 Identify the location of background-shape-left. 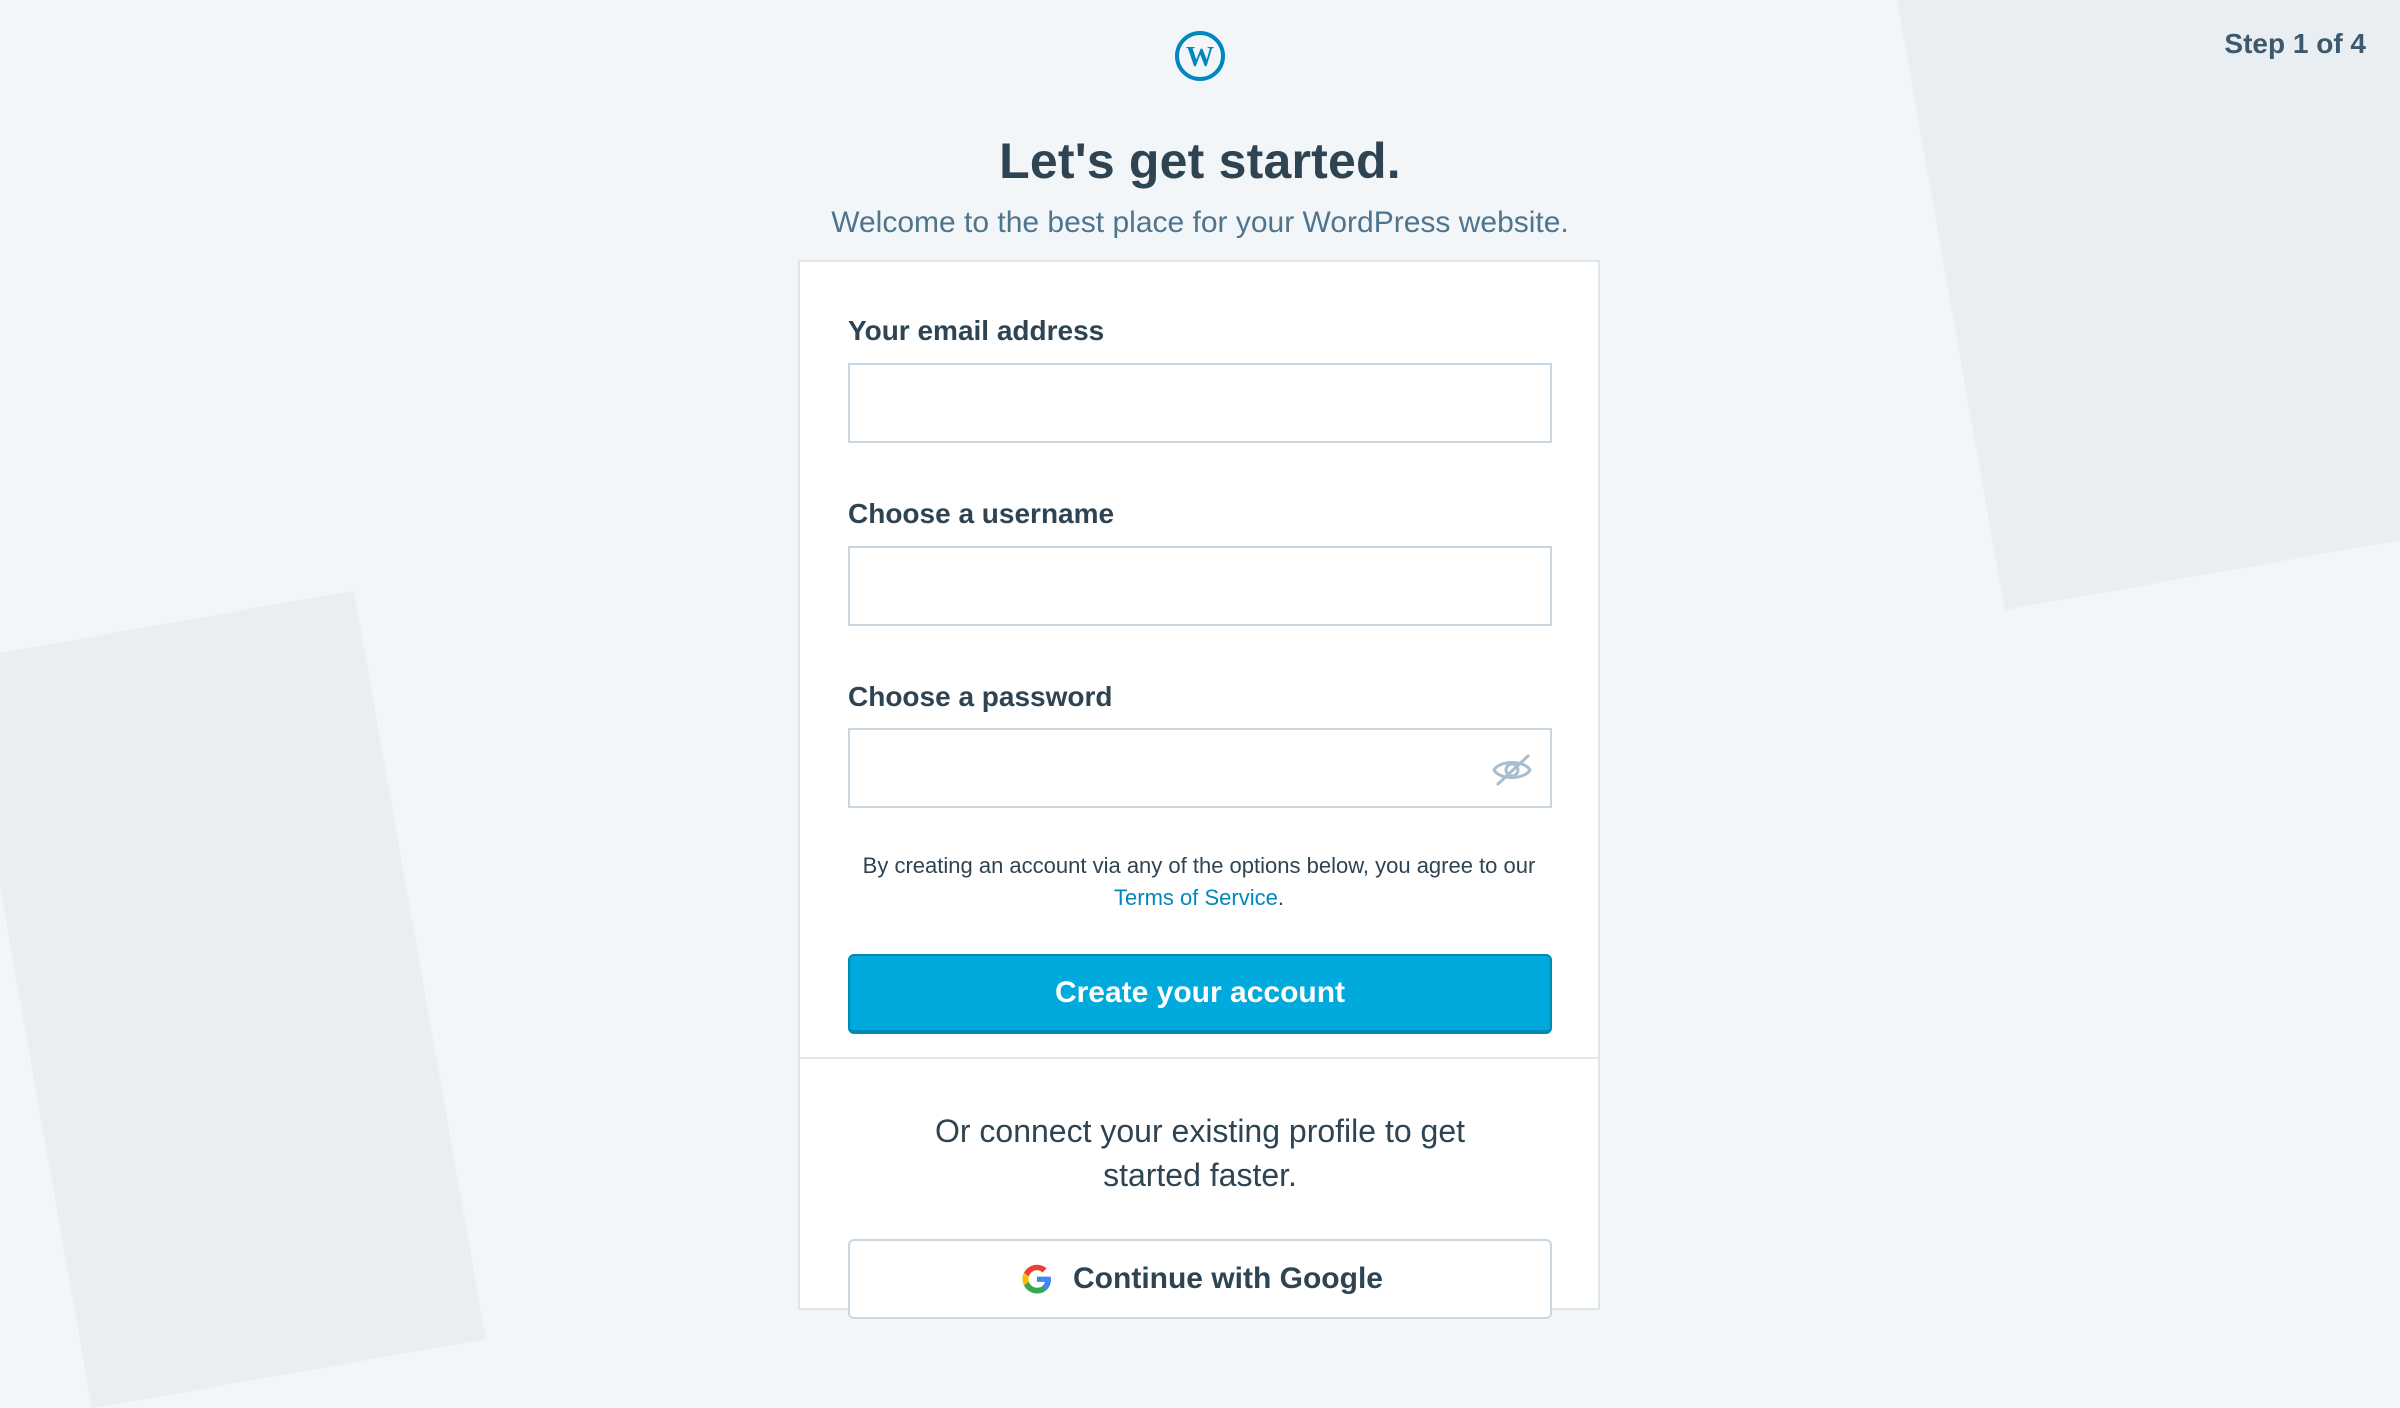
(243, 999).